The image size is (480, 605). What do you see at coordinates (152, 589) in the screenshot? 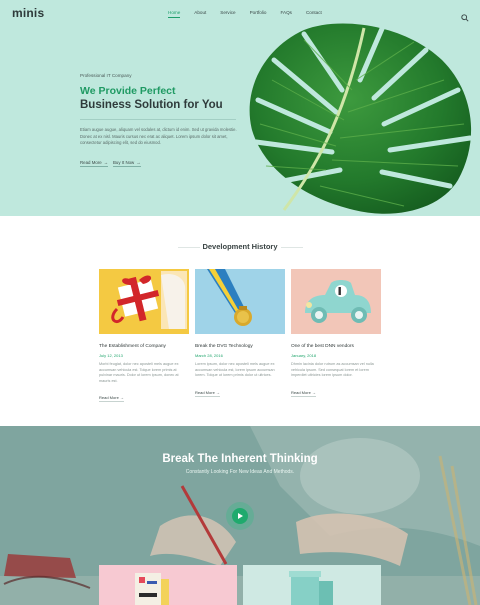
I see `book-image` at bounding box center [152, 589].